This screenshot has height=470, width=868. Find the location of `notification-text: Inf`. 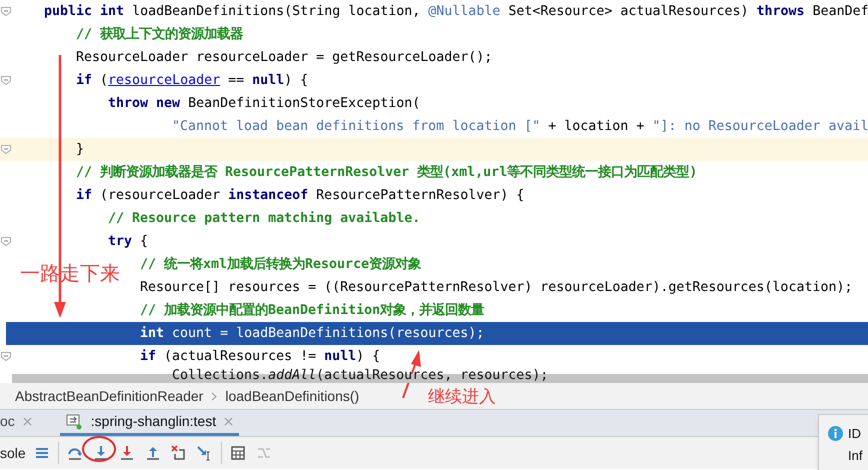

notification-text: Inf is located at coordinates (855, 456).